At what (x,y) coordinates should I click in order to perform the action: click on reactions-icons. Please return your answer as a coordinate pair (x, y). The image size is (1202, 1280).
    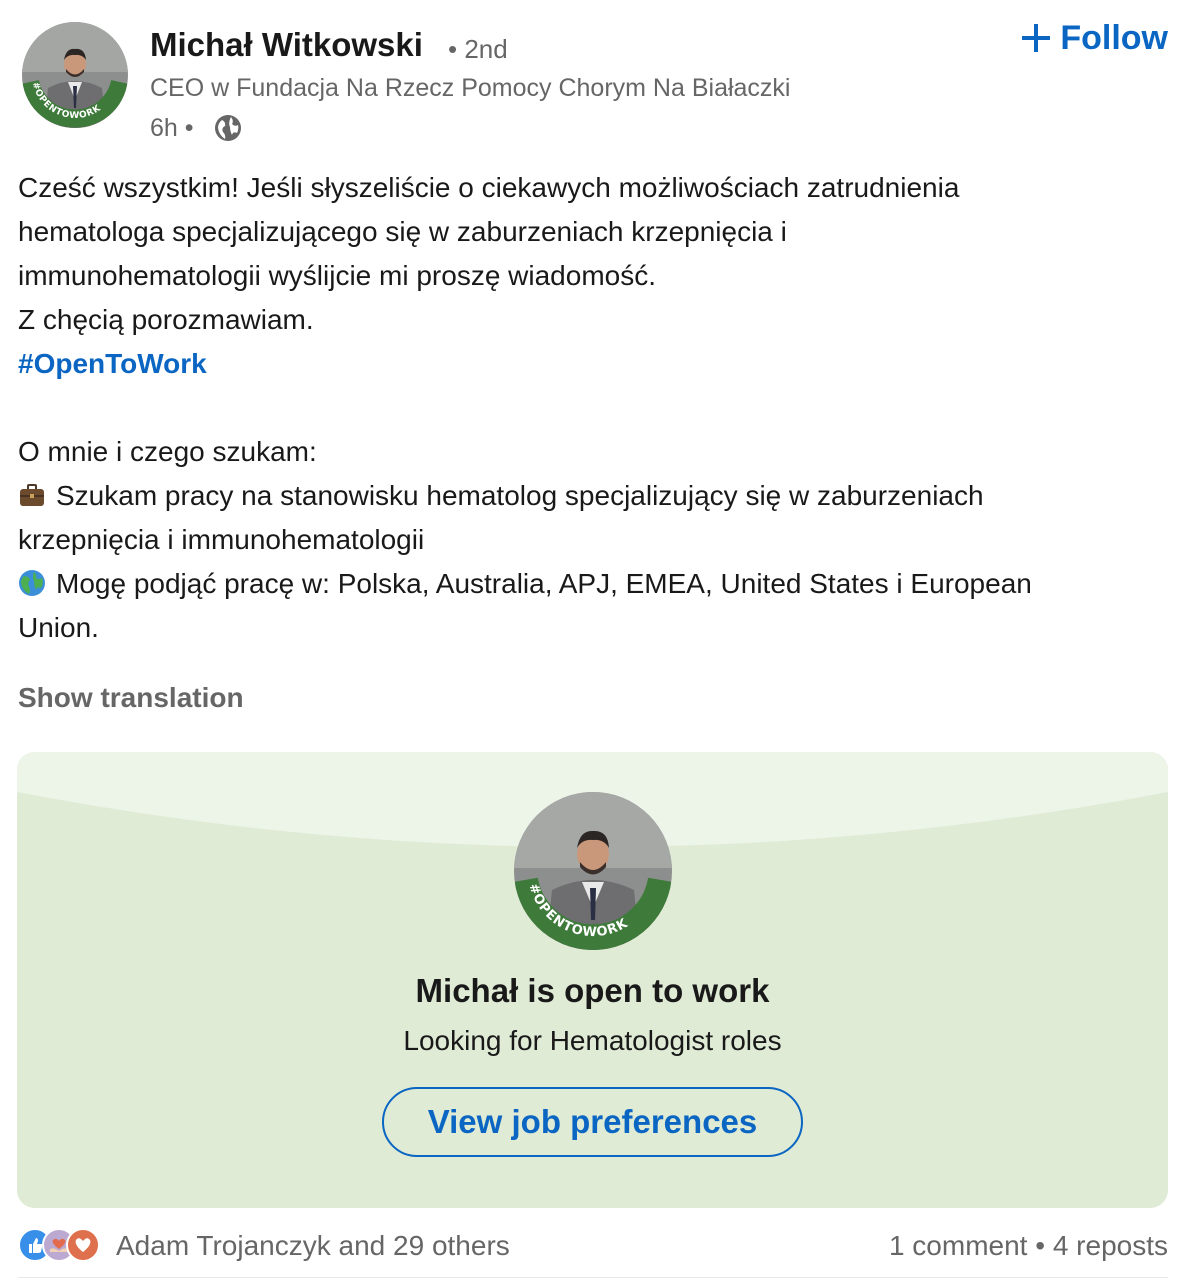
    Looking at the image, I should click on (59, 1245).